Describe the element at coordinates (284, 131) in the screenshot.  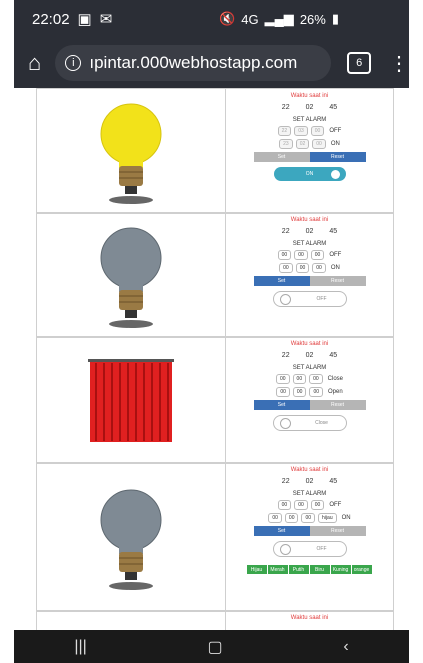
I see `off-hour-select: 22` at that location.